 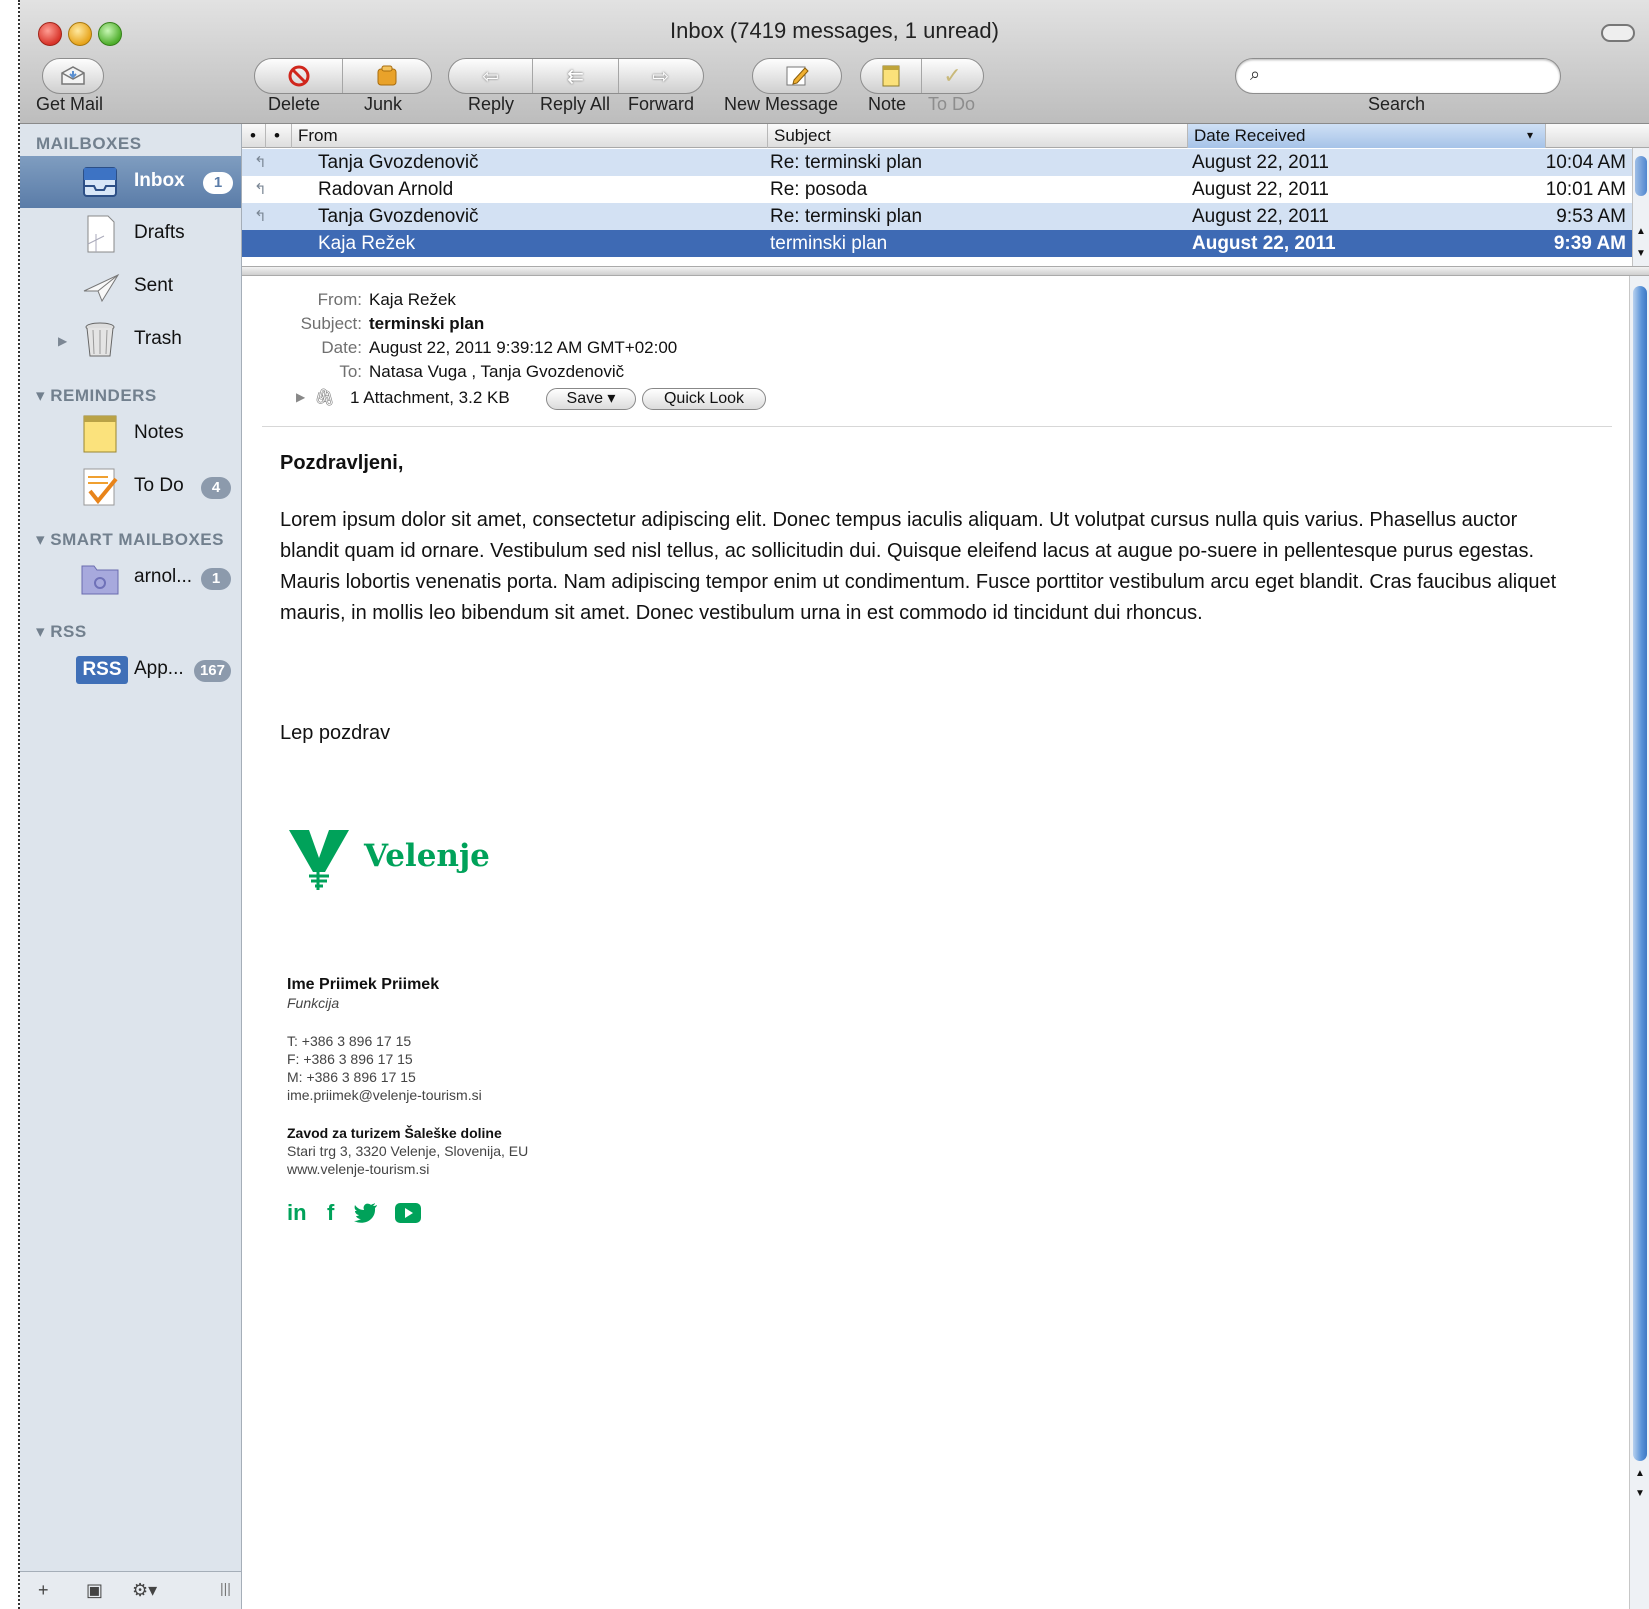 What do you see at coordinates (952, 76) in the screenshot?
I see `todo-button: ✓` at bounding box center [952, 76].